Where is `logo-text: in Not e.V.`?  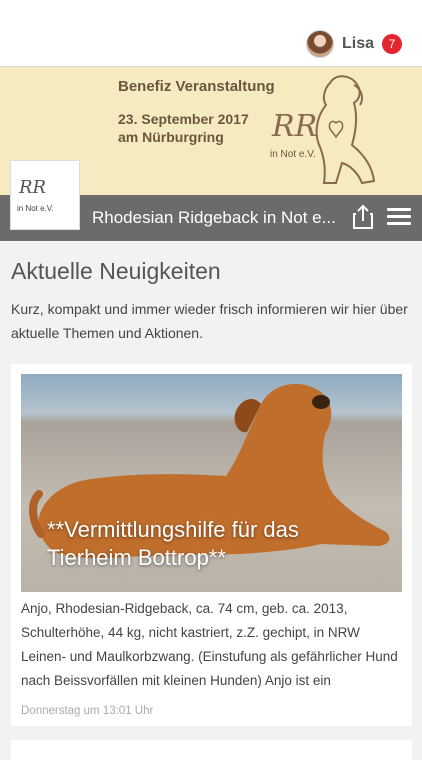
logo-text: in Not e.V. is located at coordinates (35, 208).